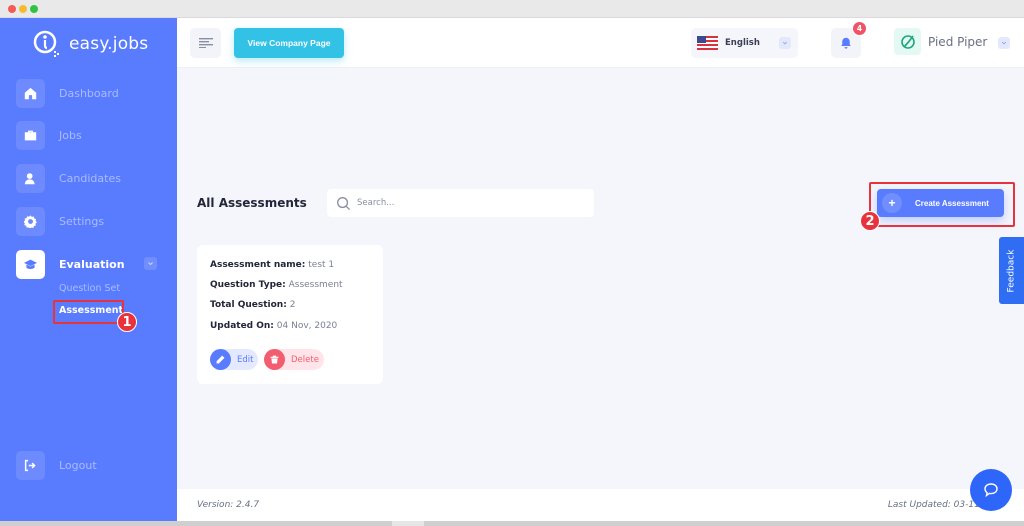 The image size is (1024, 526). Describe the element at coordinates (846, 43) in the screenshot. I see `bell-icon` at that location.